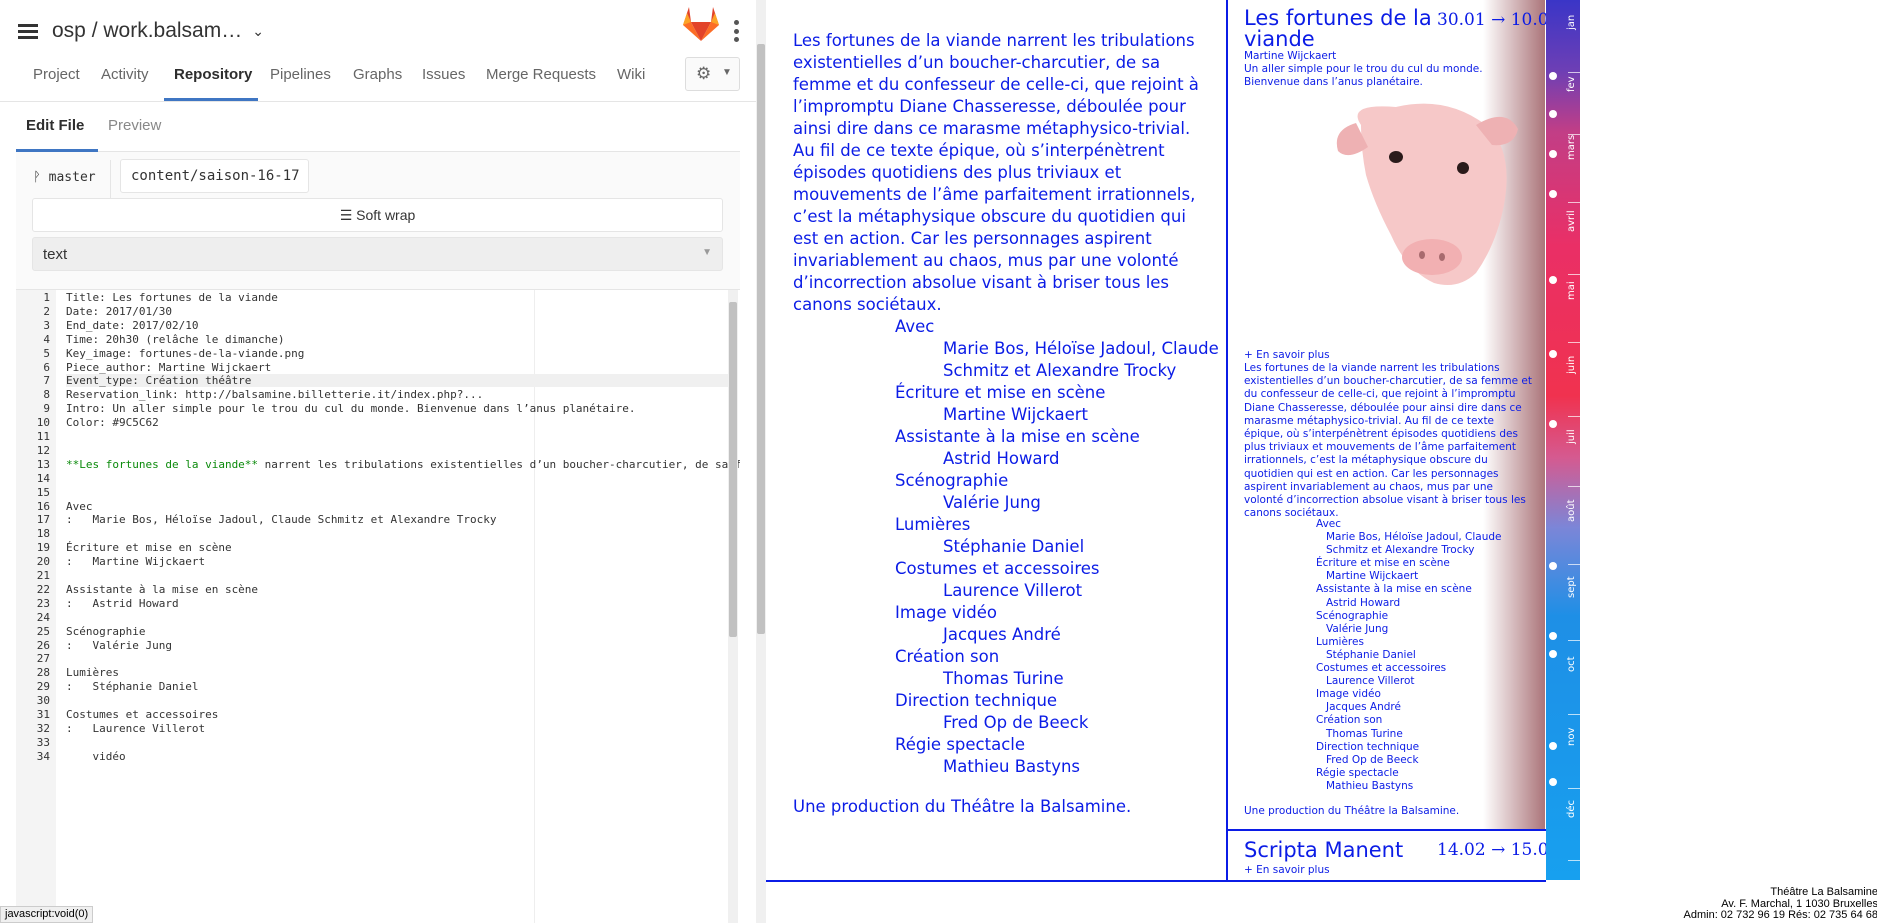 The height and width of the screenshot is (923, 1877). Describe the element at coordinates (105, 631) in the screenshot. I see `code-line: Scénographie` at that location.